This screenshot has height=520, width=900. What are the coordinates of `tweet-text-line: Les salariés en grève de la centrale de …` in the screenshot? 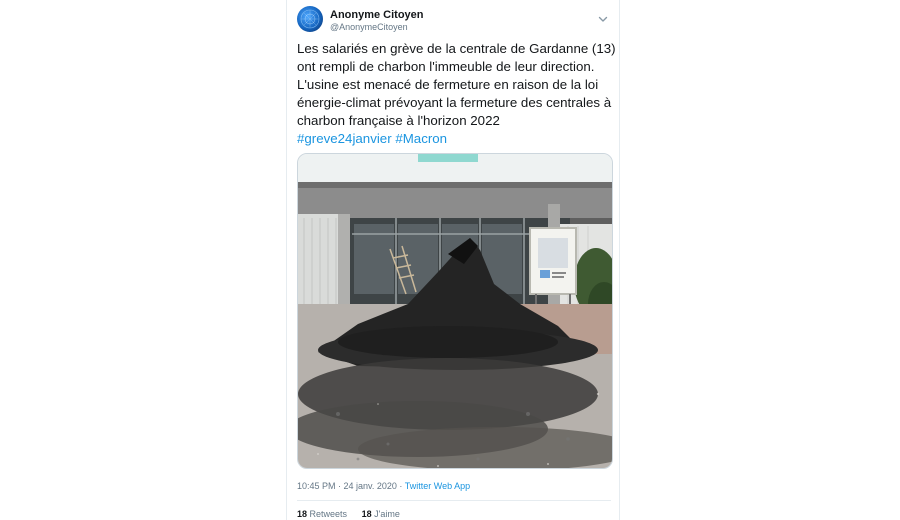 It's located at (456, 48).